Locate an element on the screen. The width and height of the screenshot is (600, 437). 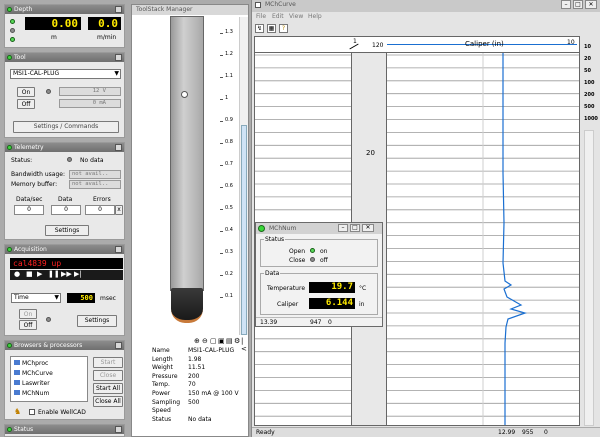
menu-edit: Edit is located at coordinates (278, 16).